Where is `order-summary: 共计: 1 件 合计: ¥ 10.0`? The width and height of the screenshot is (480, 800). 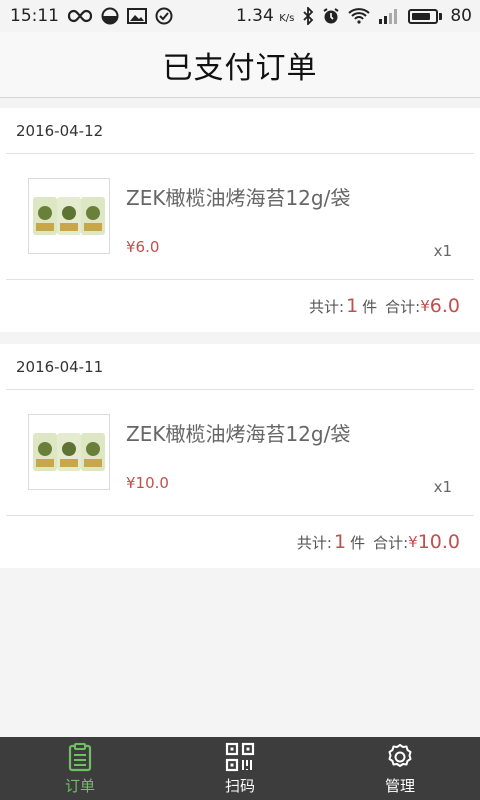 order-summary: 共计: 1 件 合计: ¥ 10.0 is located at coordinates (240, 542).